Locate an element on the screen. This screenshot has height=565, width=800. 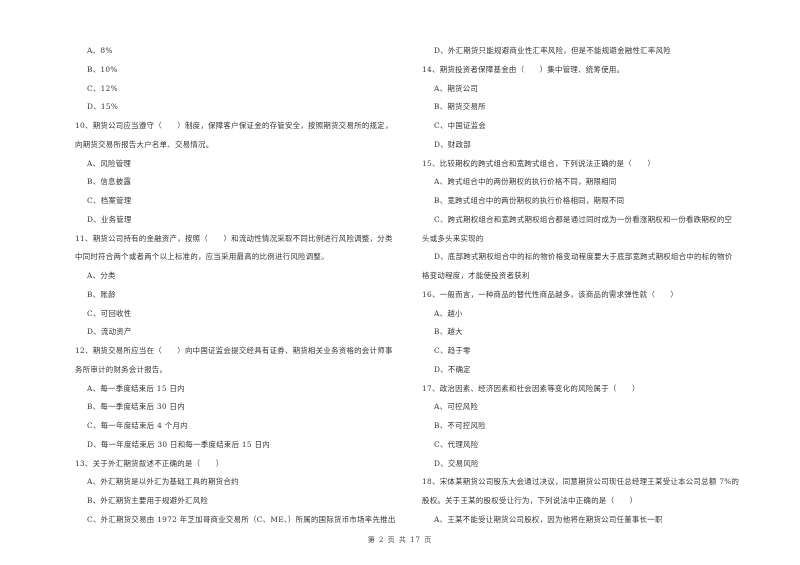
question-text: 17、政治因素、经济因素和社会因素等变化的风险属于（ ） is located at coordinates (531, 388).